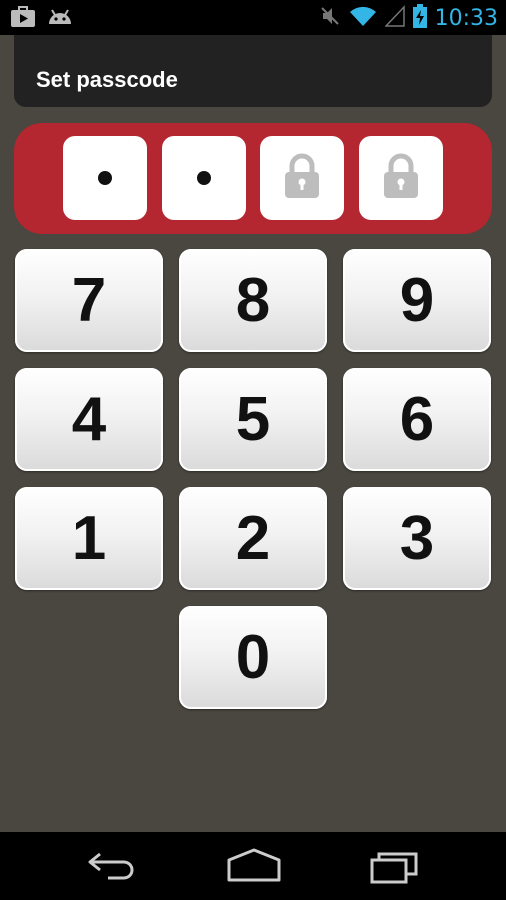  I want to click on battery-charging-icon, so click(419, 18).